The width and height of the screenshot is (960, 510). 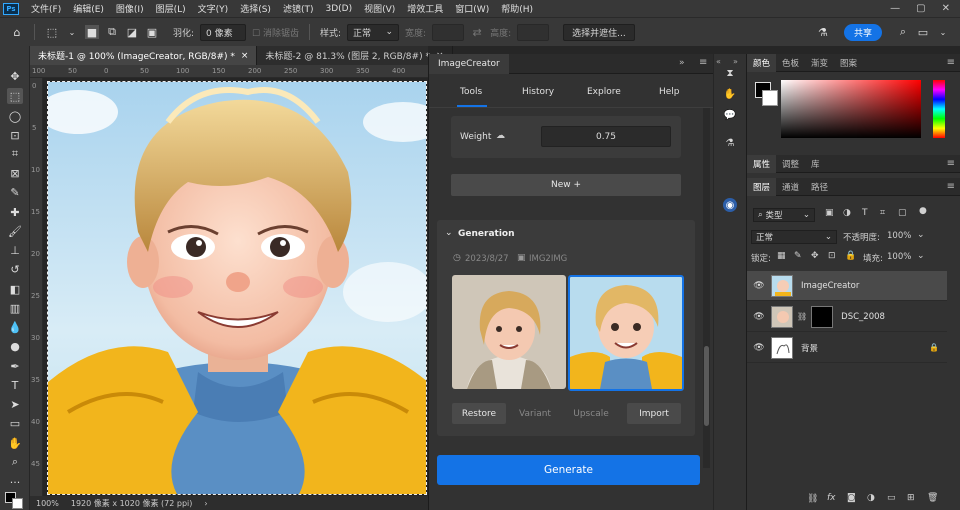 I want to click on variant-button: Variant, so click(x=535, y=413).